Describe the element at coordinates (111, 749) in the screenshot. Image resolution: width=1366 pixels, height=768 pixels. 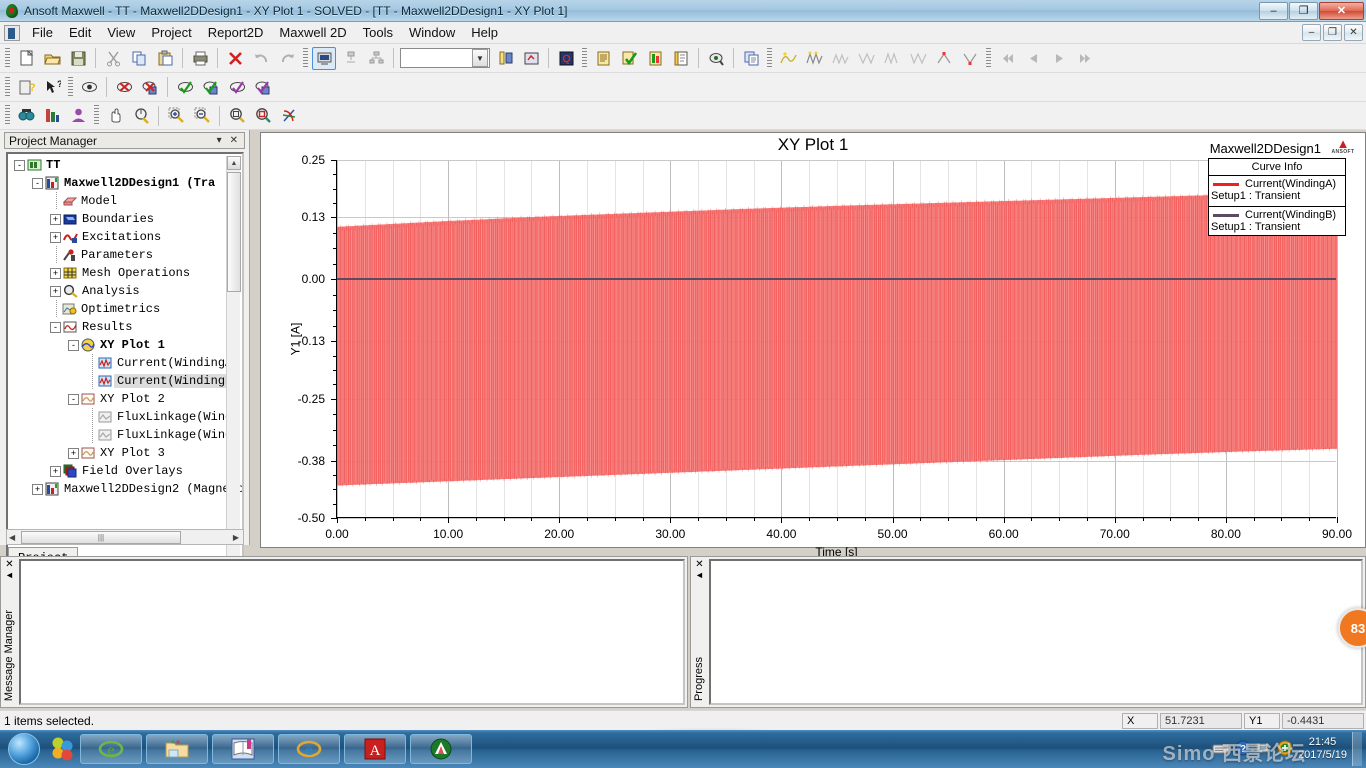
I see `taskbar-item-internet-explorer: e` at that location.